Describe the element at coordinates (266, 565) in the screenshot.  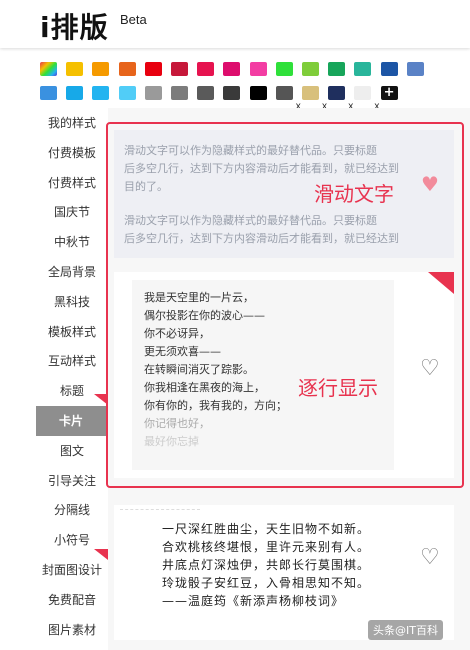
I see `poem-line: 井底点灯深烛伊，共郎长行莫围棋。` at that location.